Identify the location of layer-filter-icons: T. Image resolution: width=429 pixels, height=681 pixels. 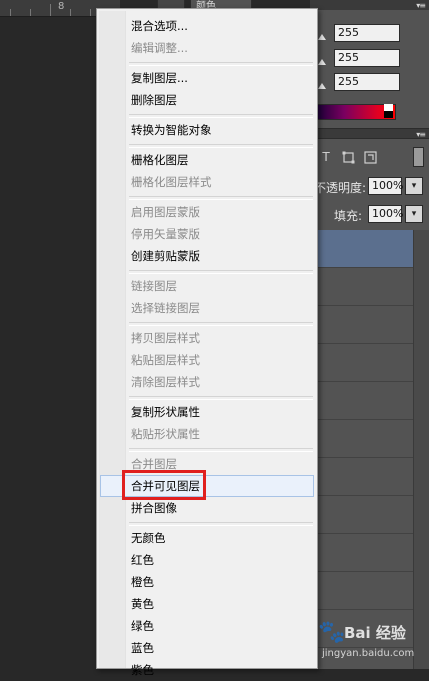
(348, 157).